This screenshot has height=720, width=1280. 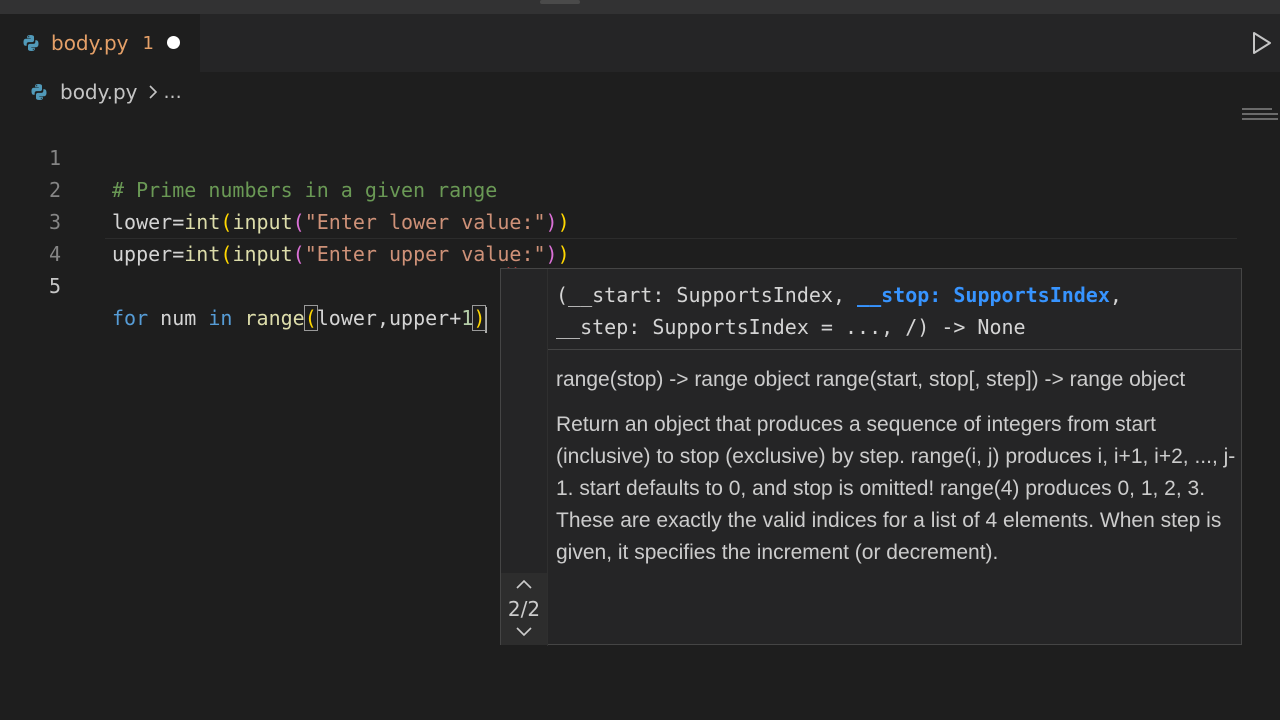 What do you see at coordinates (383, 318) in the screenshot?
I see `code-operator: ,` at bounding box center [383, 318].